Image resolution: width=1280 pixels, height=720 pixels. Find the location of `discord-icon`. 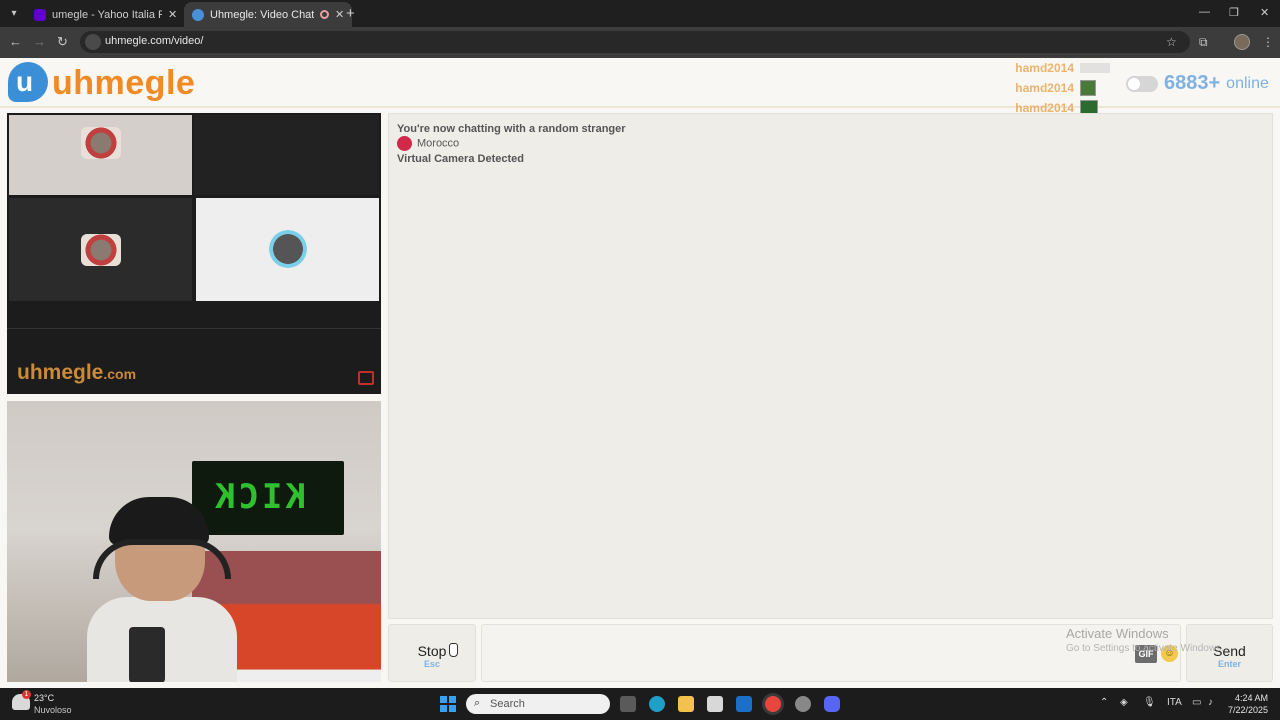

discord-icon is located at coordinates (832, 704).